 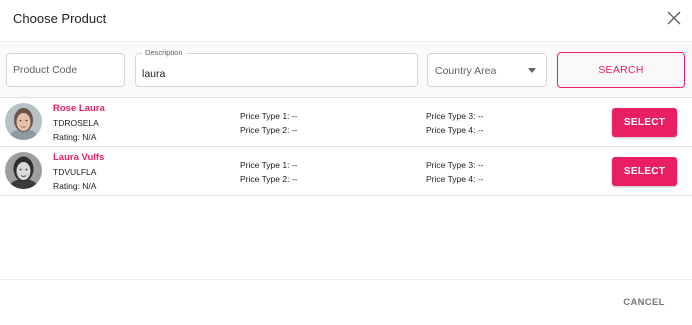 I want to click on description-input, so click(x=276, y=74).